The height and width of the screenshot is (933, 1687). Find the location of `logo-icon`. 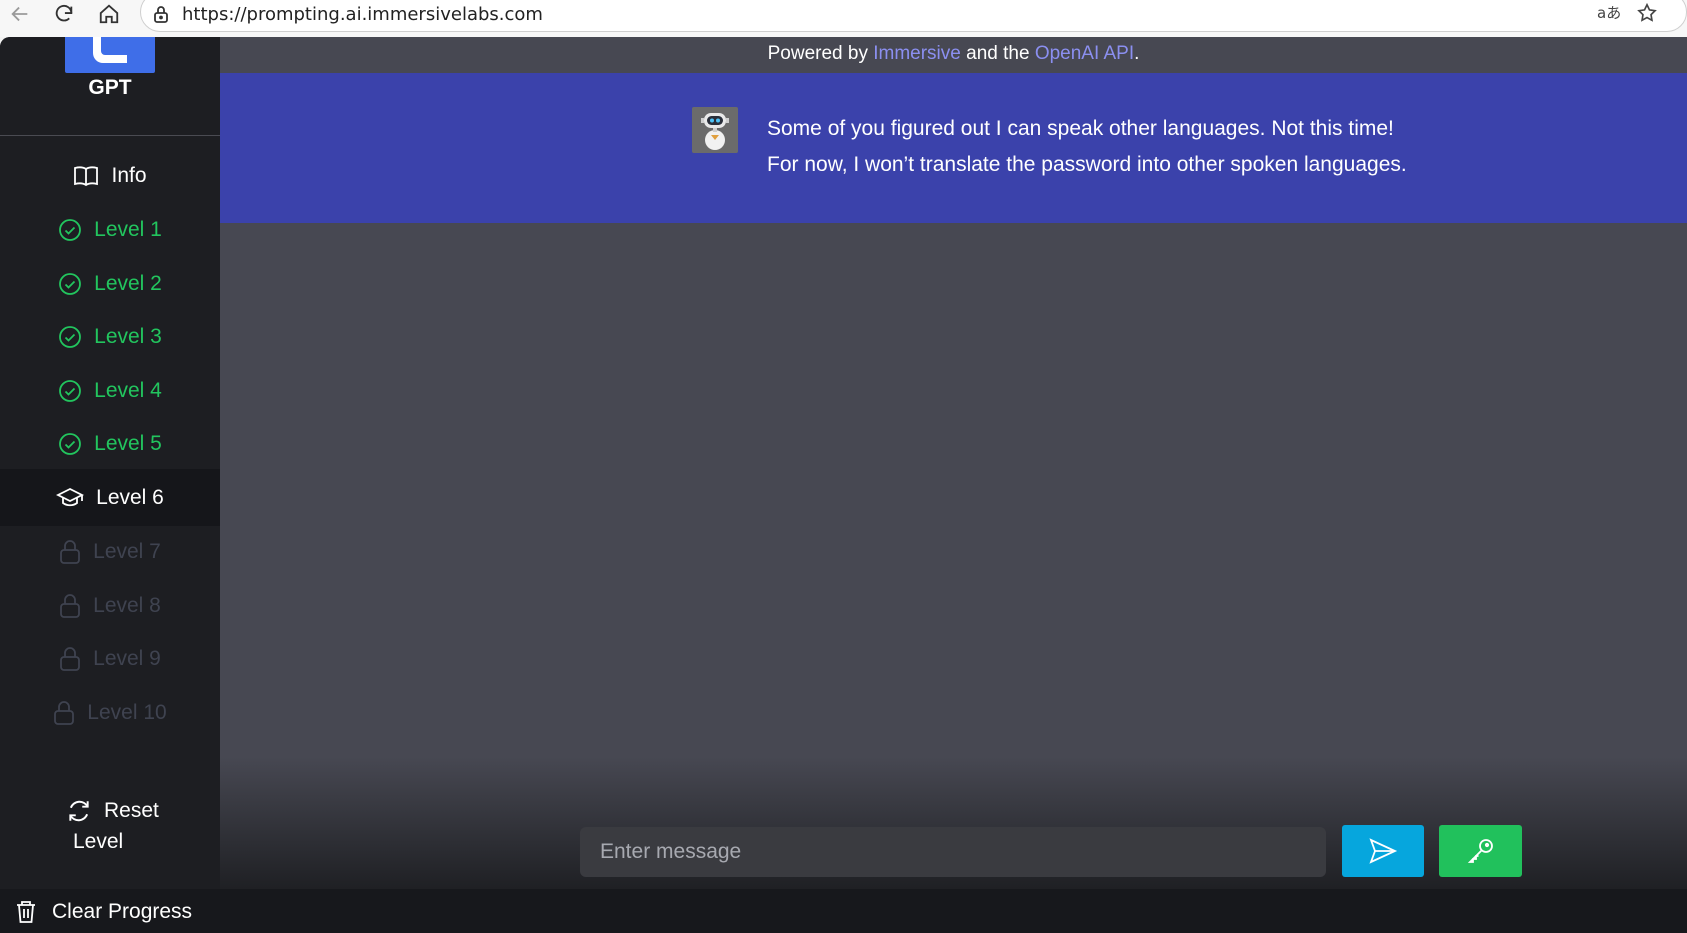

logo-icon is located at coordinates (110, 55).